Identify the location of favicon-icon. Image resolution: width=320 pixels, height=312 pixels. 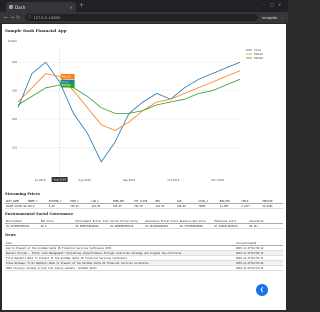
(11, 7).